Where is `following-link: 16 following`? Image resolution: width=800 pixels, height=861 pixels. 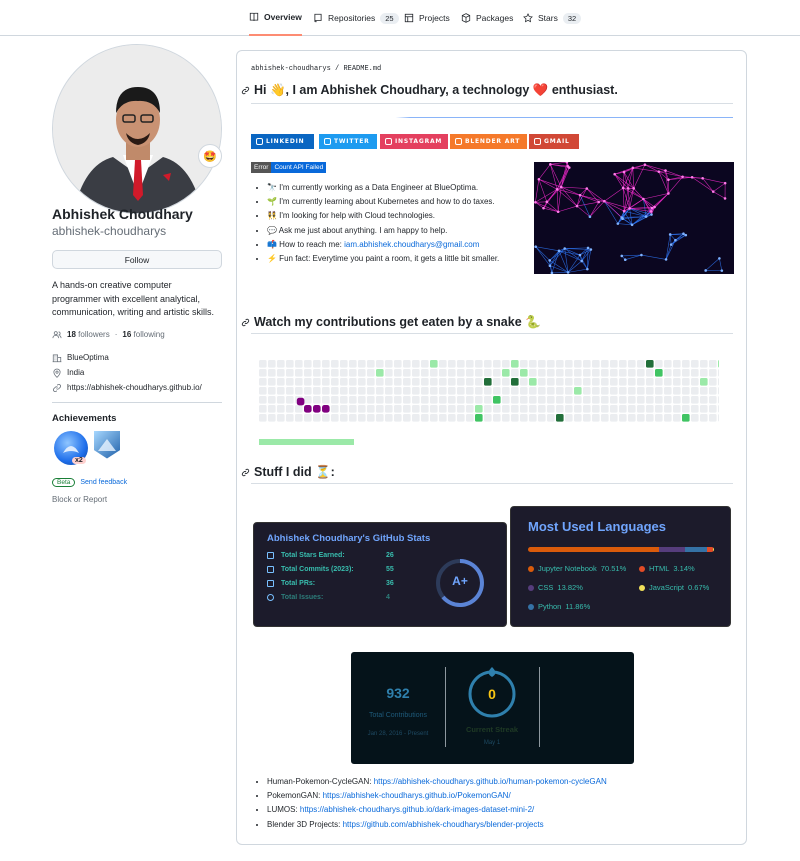
following-link: 16 following is located at coordinates (143, 334).